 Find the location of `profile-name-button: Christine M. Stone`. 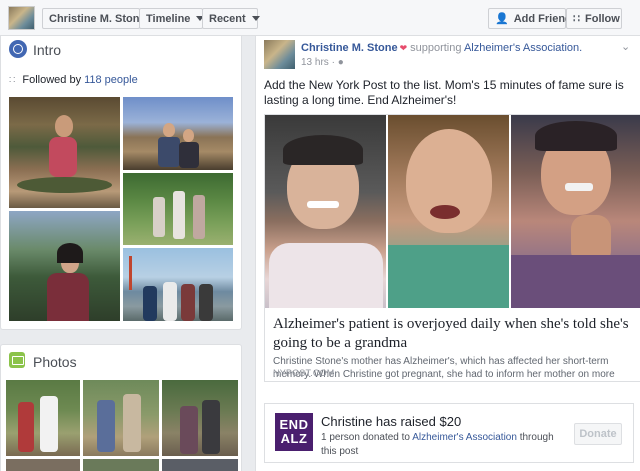

profile-name-button: Christine M. Stone is located at coordinates (94, 18).